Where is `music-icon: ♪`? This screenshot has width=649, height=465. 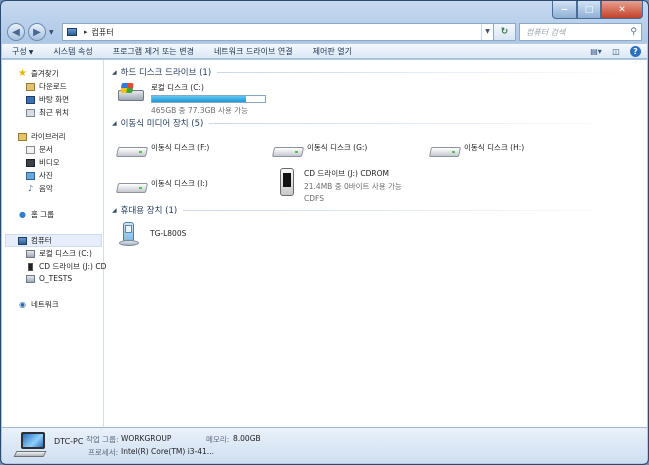 music-icon: ♪ is located at coordinates (30, 188).